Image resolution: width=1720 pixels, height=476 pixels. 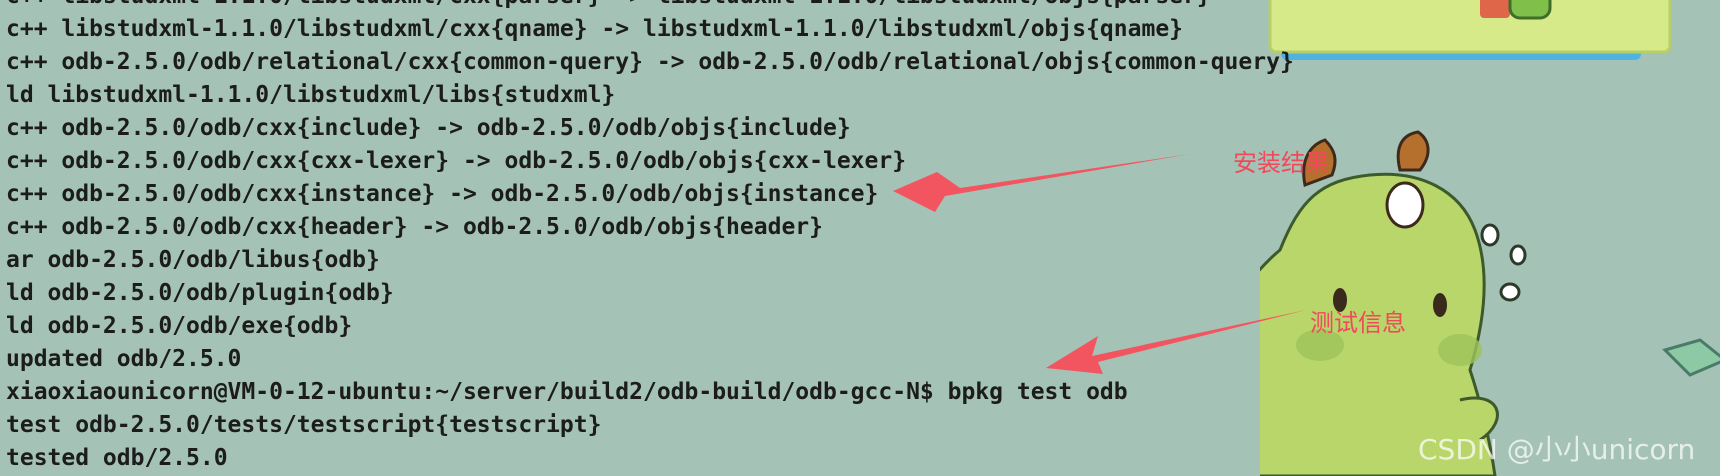 What do you see at coordinates (1557, 449) in the screenshot?
I see `csdn-watermark: CSDN @小小unicorn` at bounding box center [1557, 449].